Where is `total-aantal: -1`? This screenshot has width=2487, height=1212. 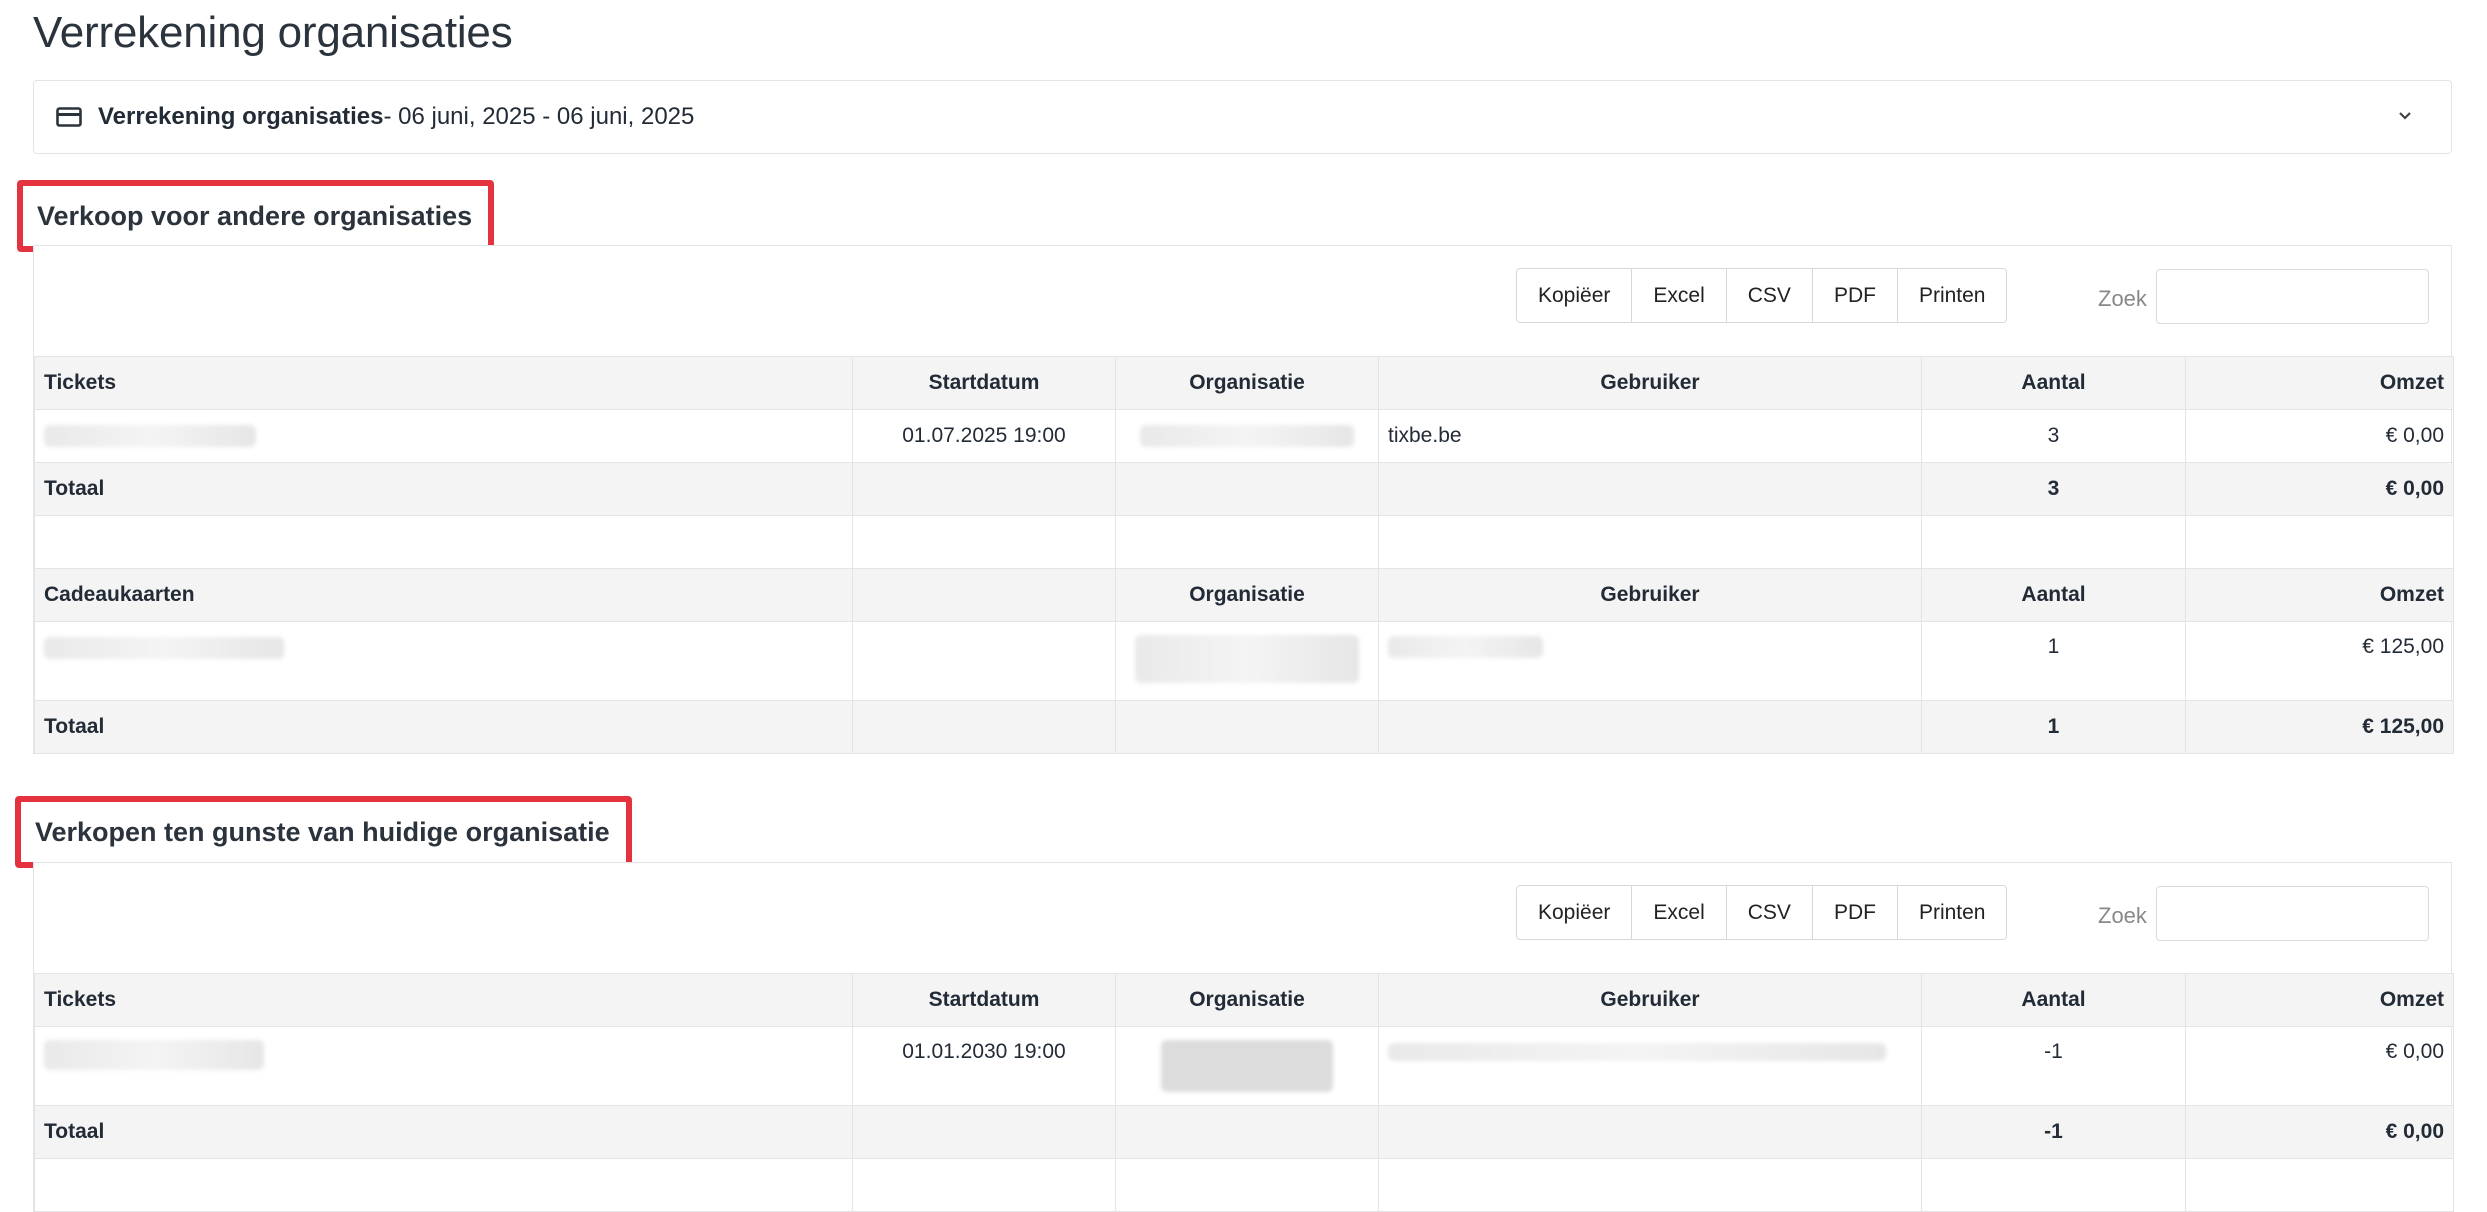
total-aantal: -1 is located at coordinates (2053, 1132).